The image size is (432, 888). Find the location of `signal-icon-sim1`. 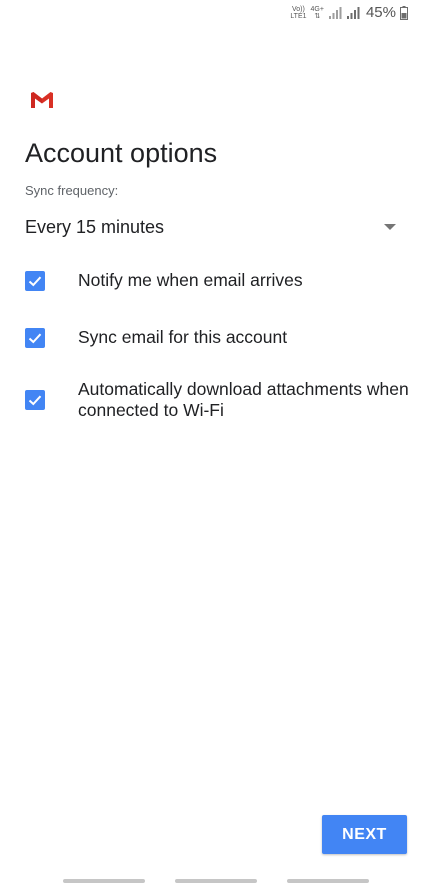

signal-icon-sim1 is located at coordinates (335, 12).